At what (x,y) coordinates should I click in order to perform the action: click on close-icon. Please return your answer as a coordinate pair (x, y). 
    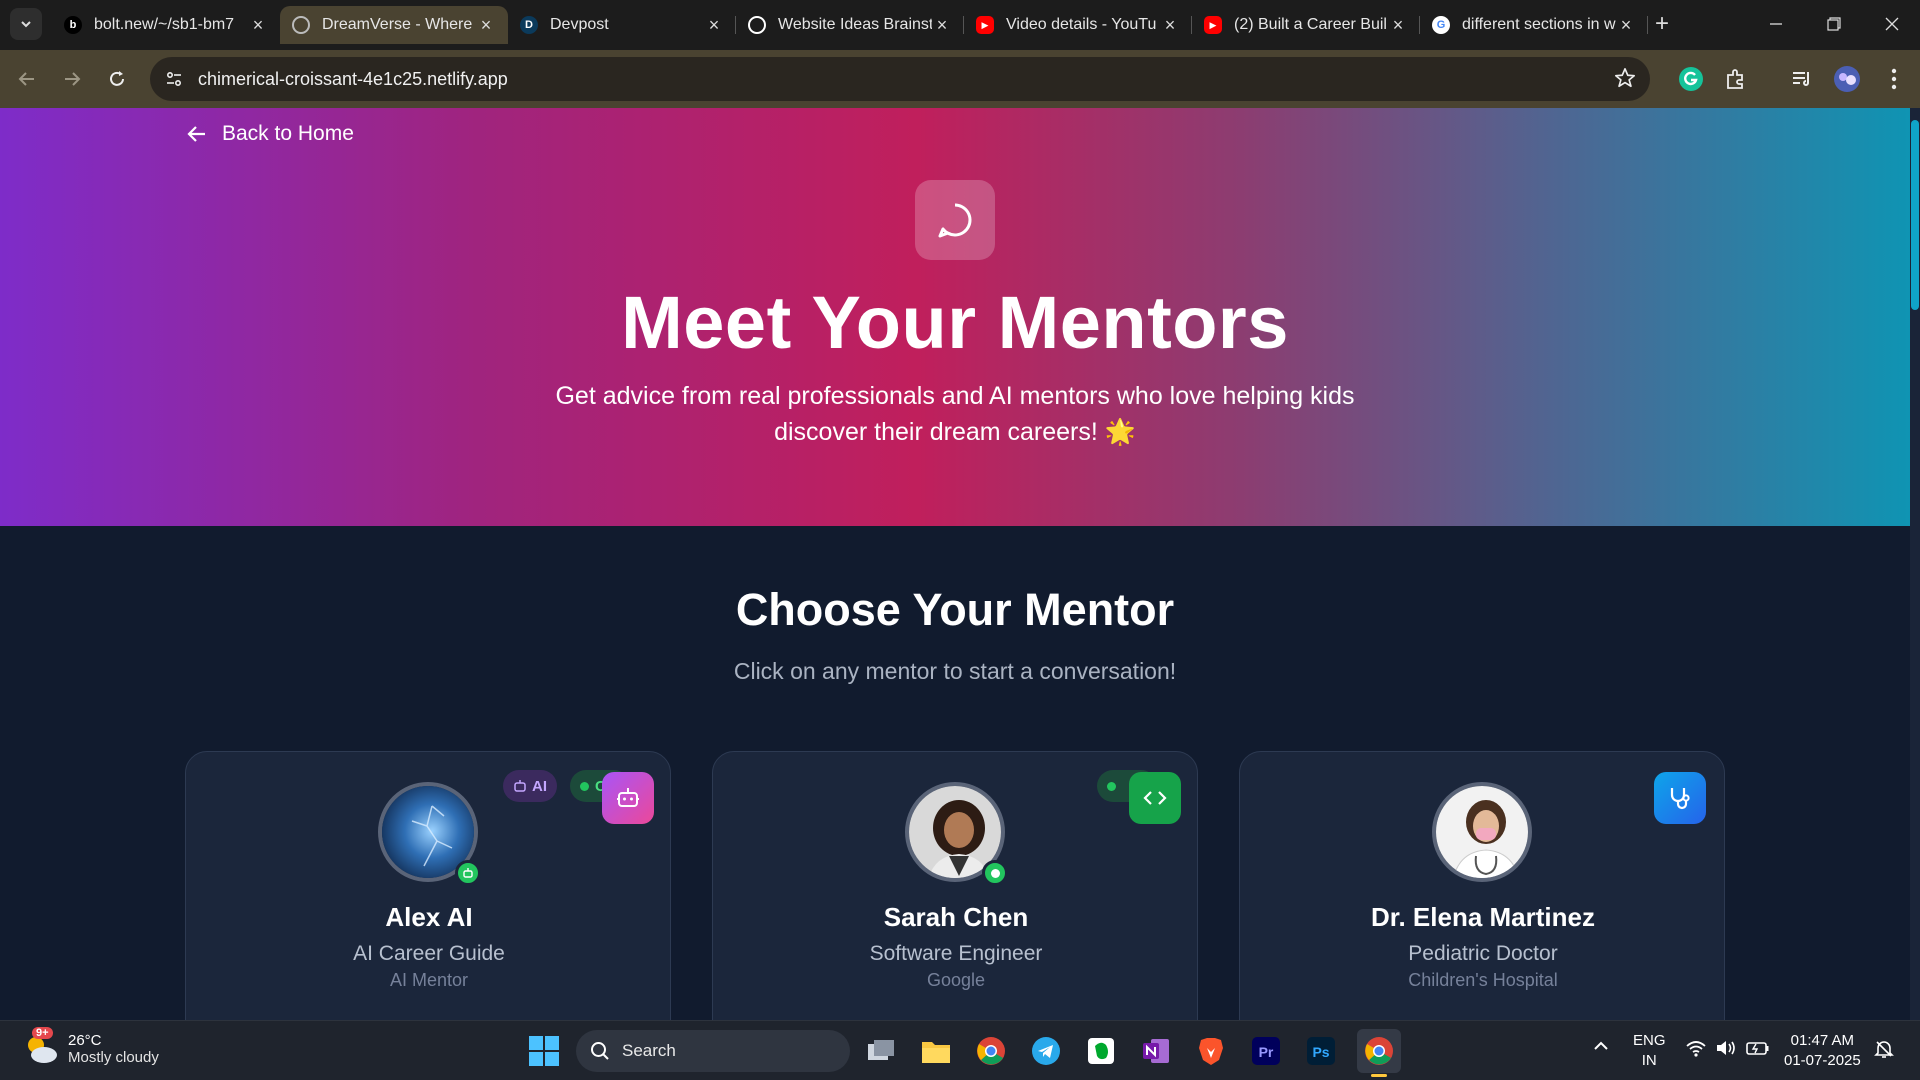
    Looking at the image, I should click on (1892, 24).